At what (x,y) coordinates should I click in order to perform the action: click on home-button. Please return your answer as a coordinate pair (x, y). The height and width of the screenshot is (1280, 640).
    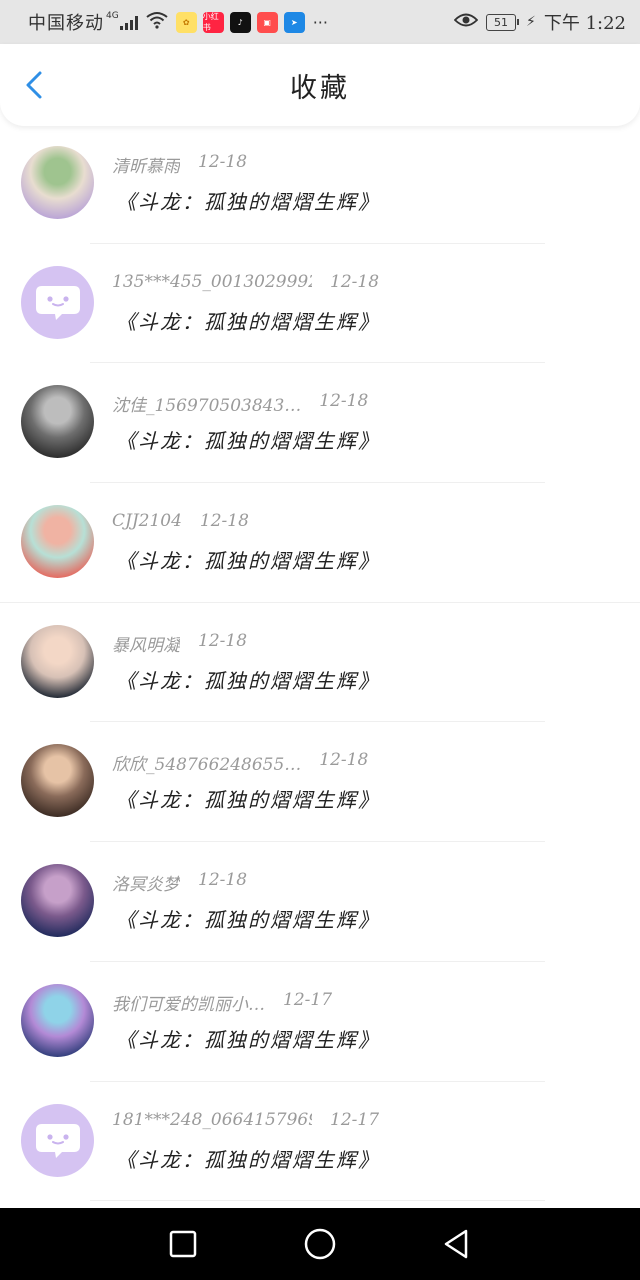
    Looking at the image, I should click on (320, 1244).